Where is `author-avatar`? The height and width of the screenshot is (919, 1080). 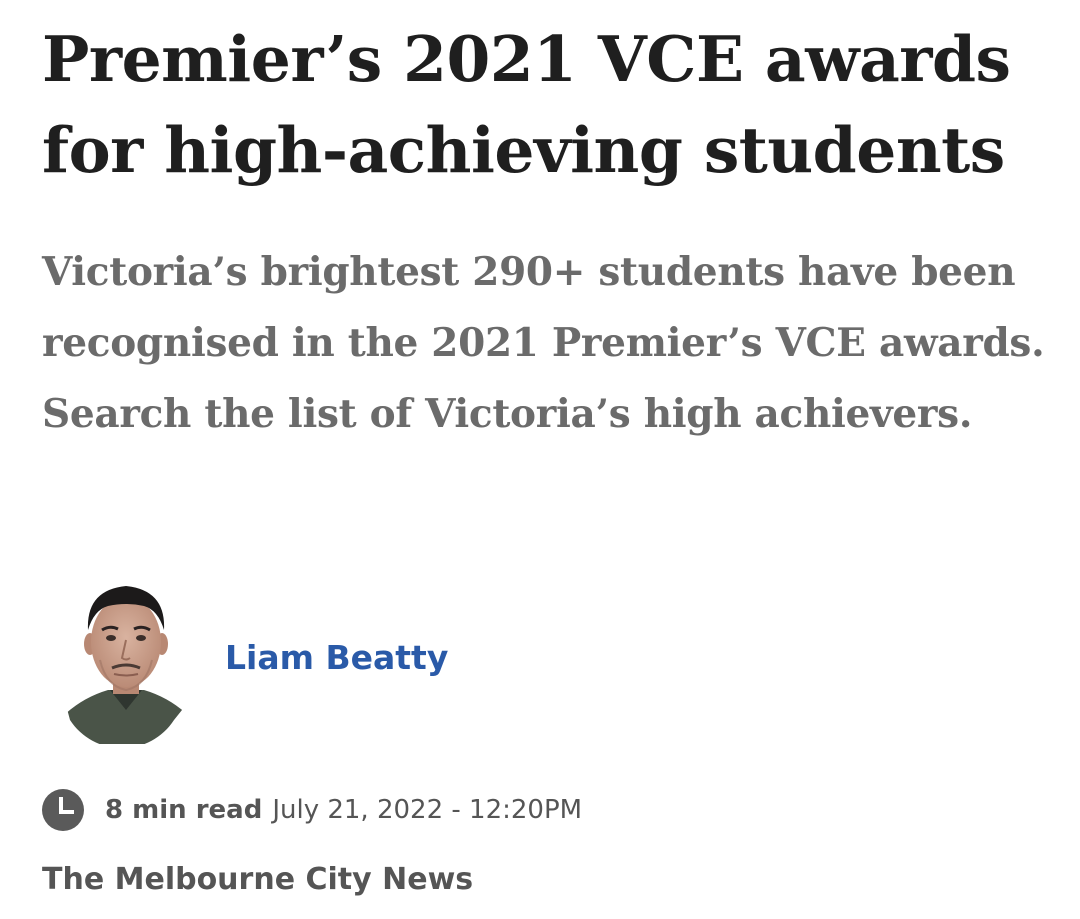 author-avatar is located at coordinates (126, 661).